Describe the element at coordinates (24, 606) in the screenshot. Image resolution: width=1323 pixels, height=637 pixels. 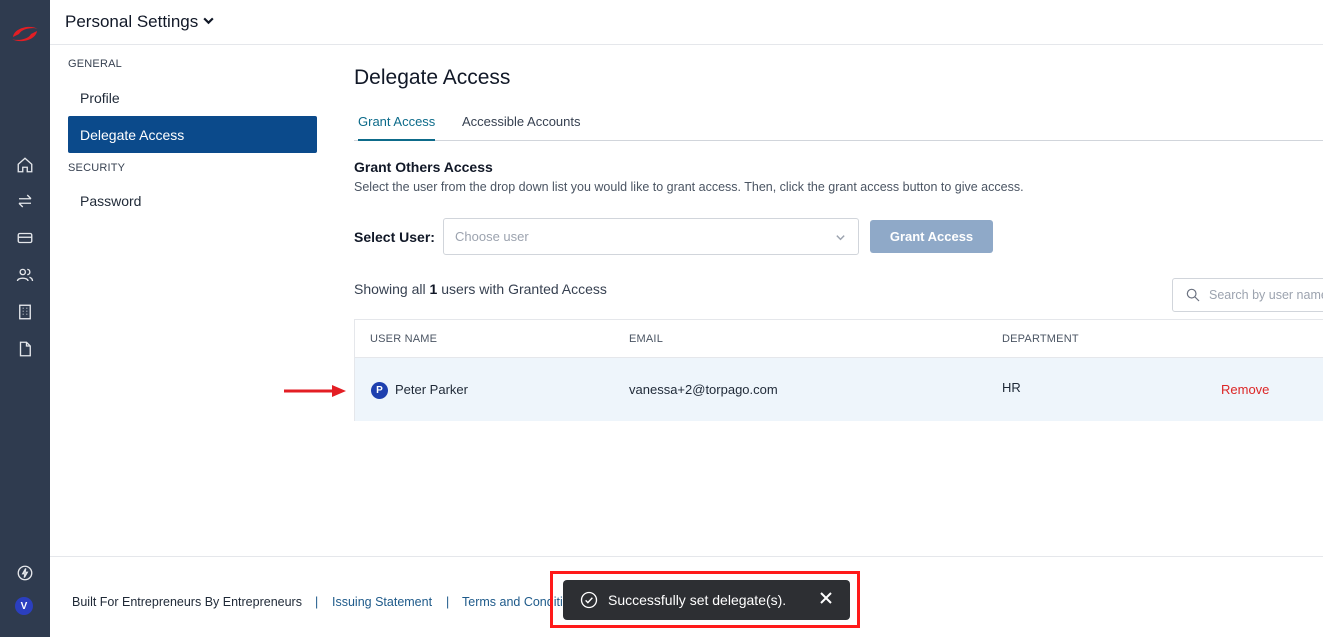
I see `user-avatar: V` at that location.